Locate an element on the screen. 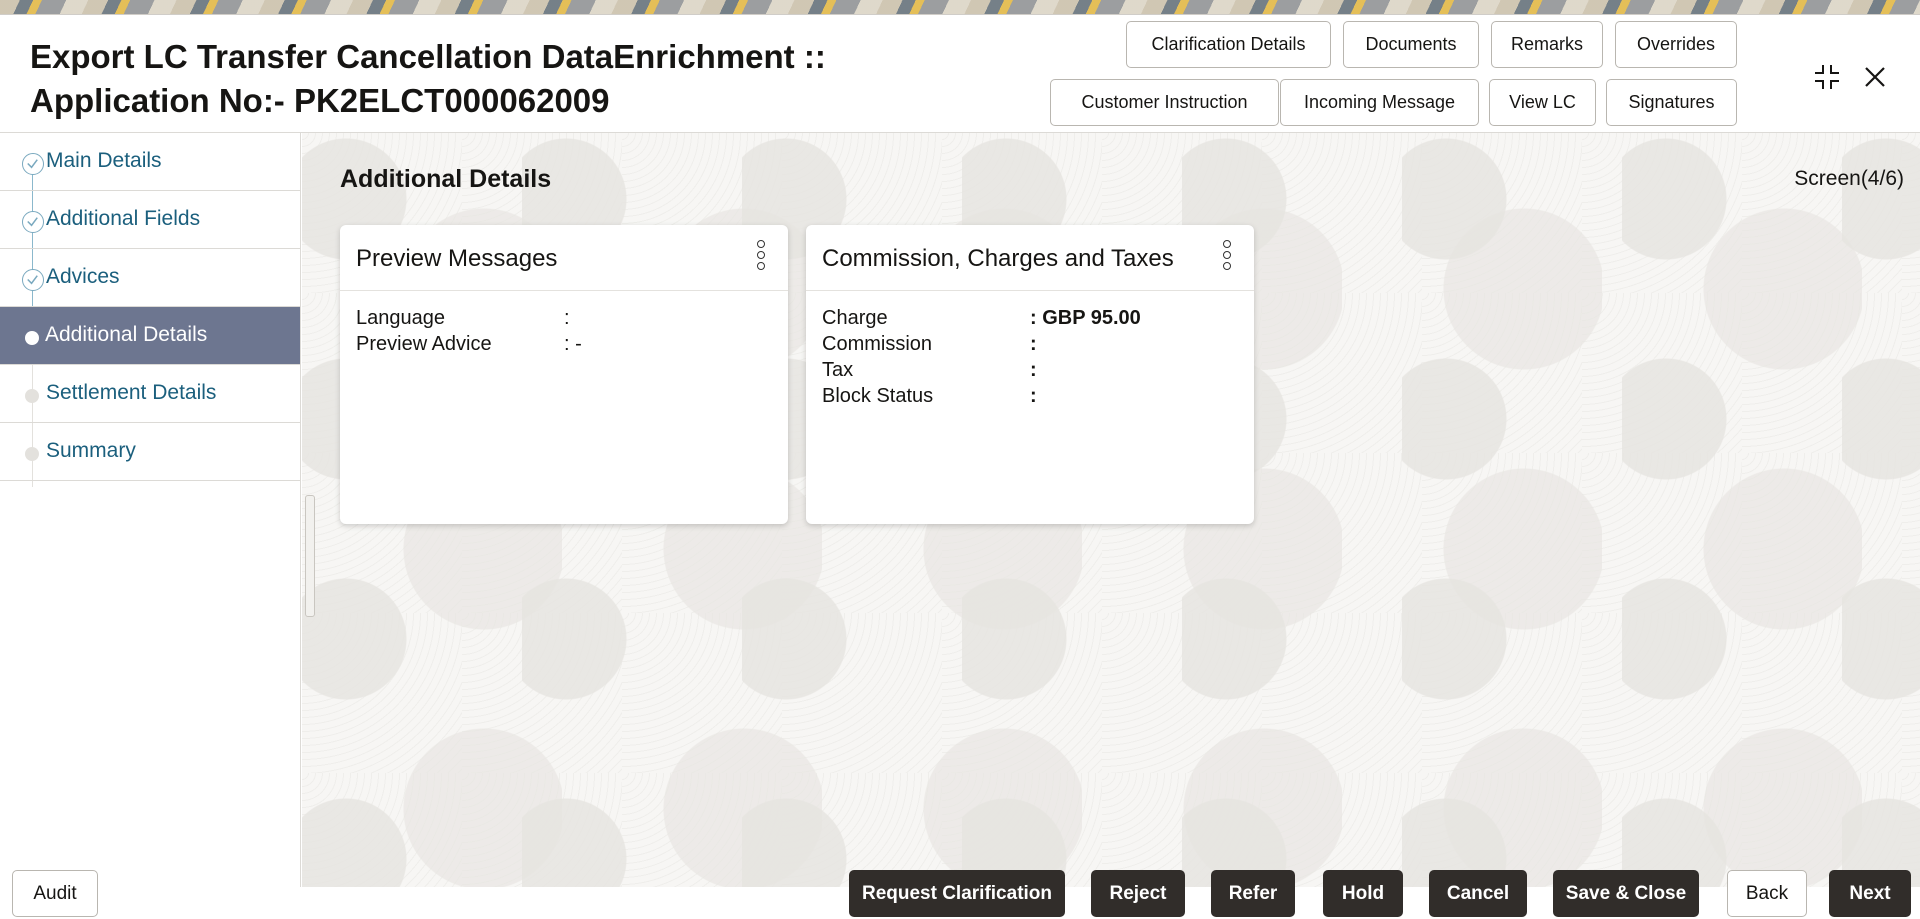  signatures-button: Signatures is located at coordinates (1671, 102).